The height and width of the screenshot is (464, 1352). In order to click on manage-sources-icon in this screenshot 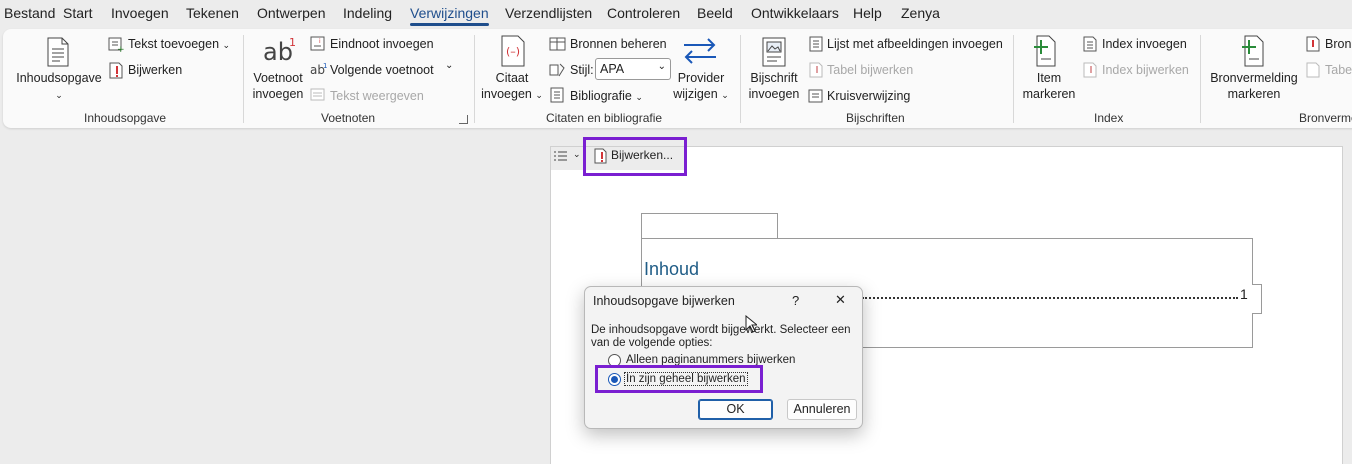, I will do `click(558, 45)`.